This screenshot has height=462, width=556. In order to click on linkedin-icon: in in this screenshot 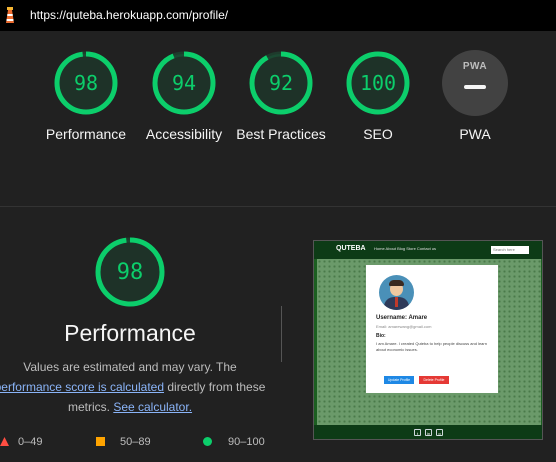, I will do `click(428, 432)`.